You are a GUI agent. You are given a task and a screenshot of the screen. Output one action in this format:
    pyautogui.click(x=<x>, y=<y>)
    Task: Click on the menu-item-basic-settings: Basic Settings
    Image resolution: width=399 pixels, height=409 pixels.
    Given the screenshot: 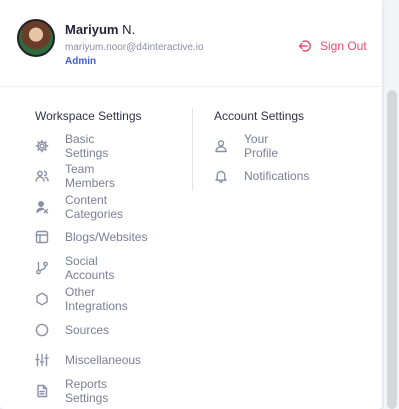 What is the action you would take?
    pyautogui.click(x=71, y=146)
    